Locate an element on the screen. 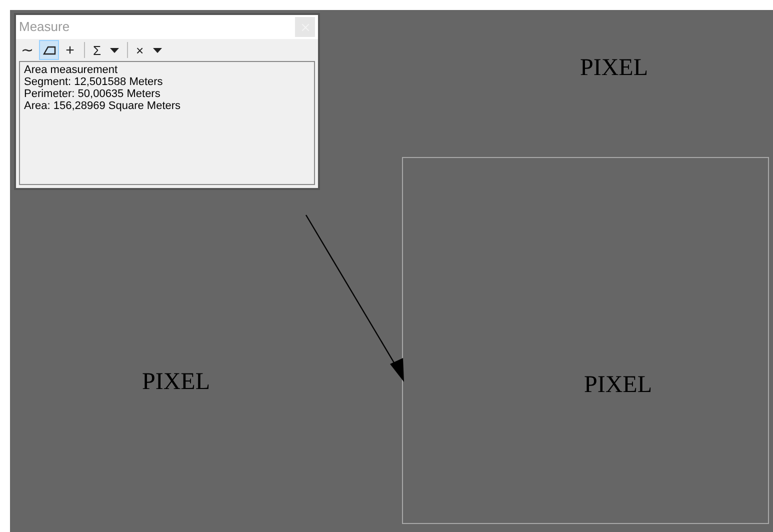  result-line: Perimeter: 50,00635 Meters is located at coordinates (93, 94).